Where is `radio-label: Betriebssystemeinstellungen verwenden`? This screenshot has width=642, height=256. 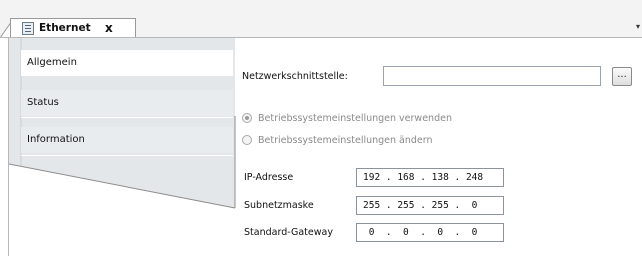 radio-label: Betriebssystemeinstellungen verwenden is located at coordinates (355, 118).